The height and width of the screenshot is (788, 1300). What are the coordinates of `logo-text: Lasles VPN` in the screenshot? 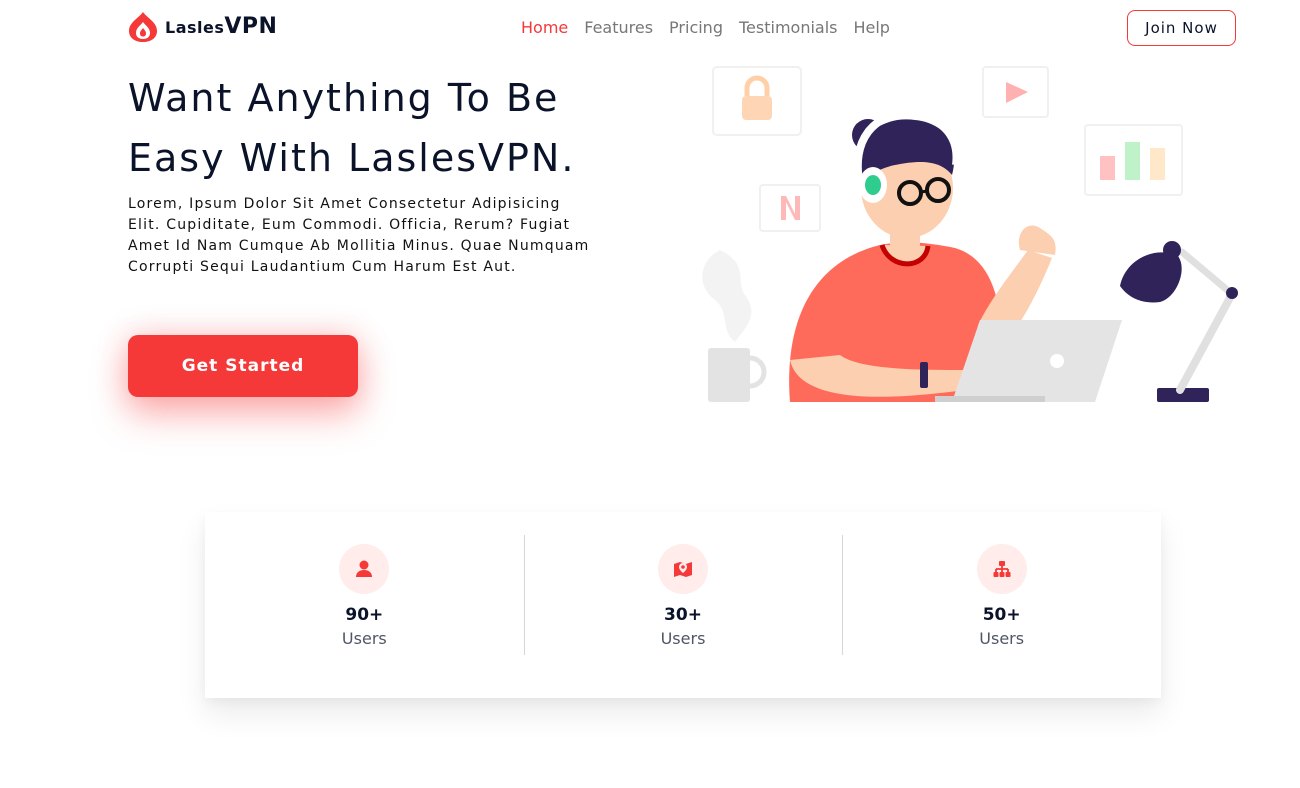 It's located at (221, 26).